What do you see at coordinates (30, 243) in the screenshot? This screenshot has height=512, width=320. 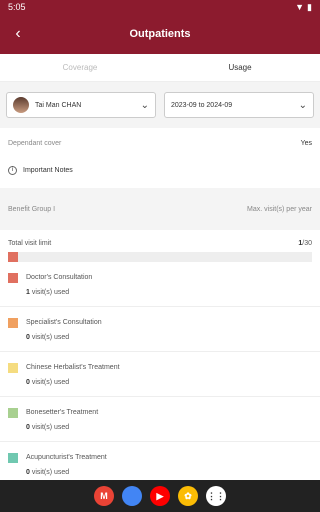 I see `visit-limit-label: Total visit limit` at bounding box center [30, 243].